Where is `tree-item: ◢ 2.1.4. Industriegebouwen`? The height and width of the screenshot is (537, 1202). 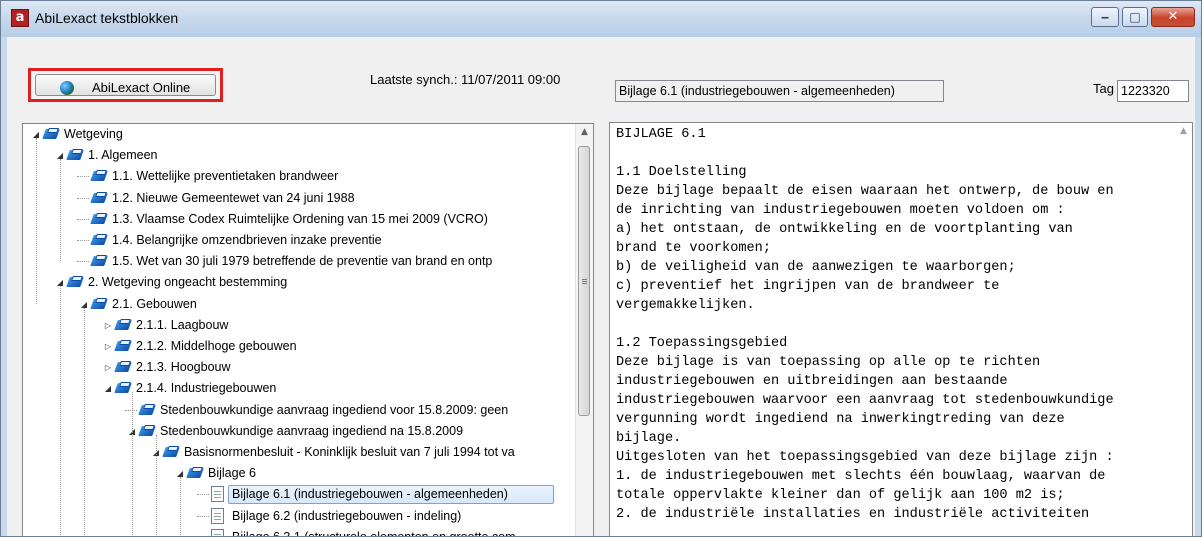 tree-item: ◢ 2.1.4. Industriegebouwen is located at coordinates (299, 388).